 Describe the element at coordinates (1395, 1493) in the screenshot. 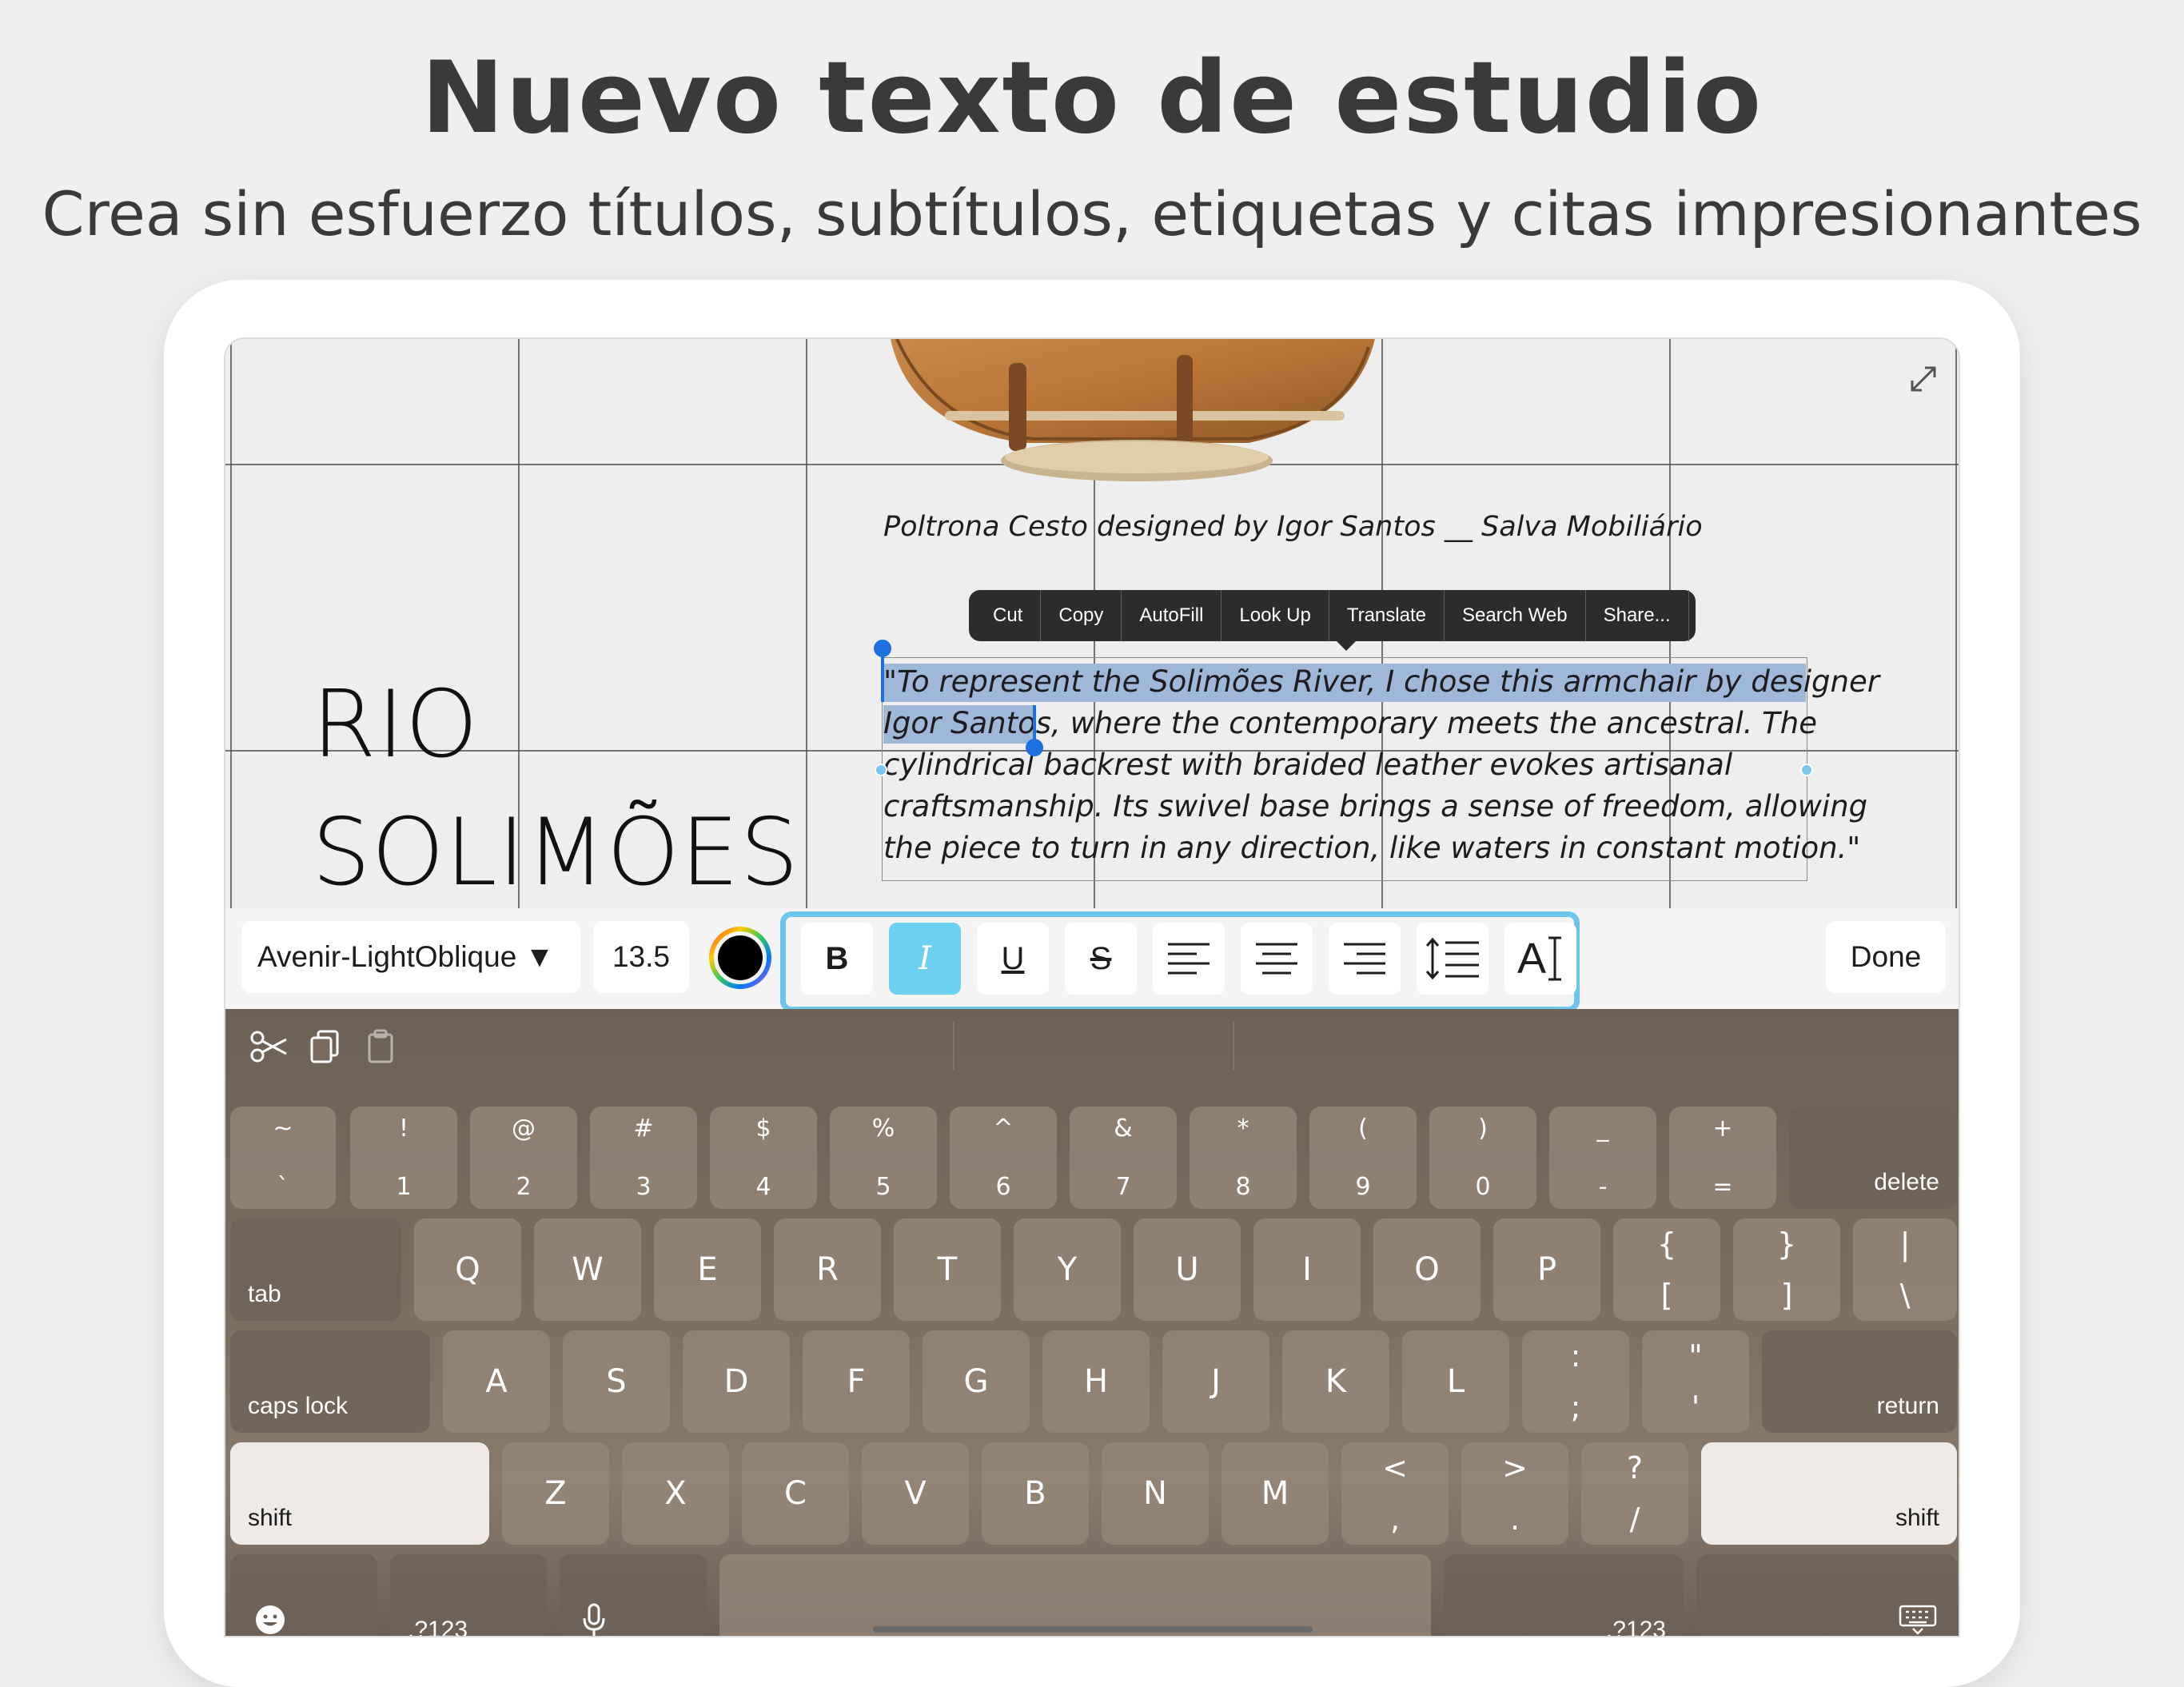

I see `key-comma: <,` at that location.